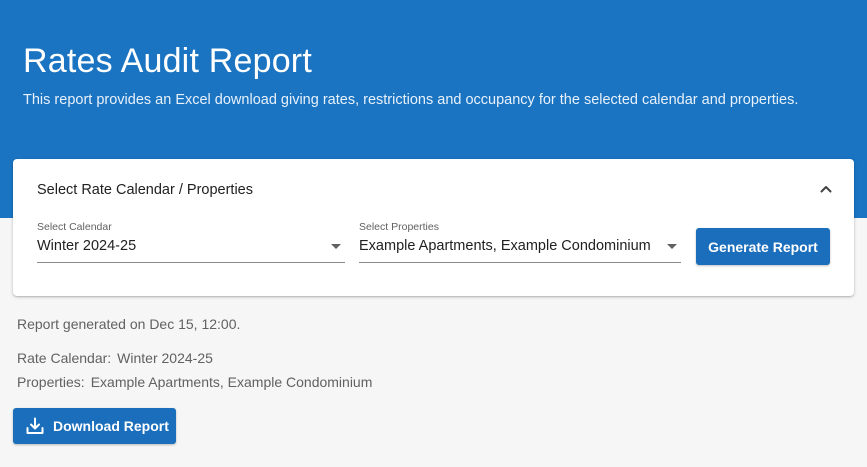  Describe the element at coordinates (64, 358) in the screenshot. I see `rate-calendar-label: Rate Calendar:` at that location.